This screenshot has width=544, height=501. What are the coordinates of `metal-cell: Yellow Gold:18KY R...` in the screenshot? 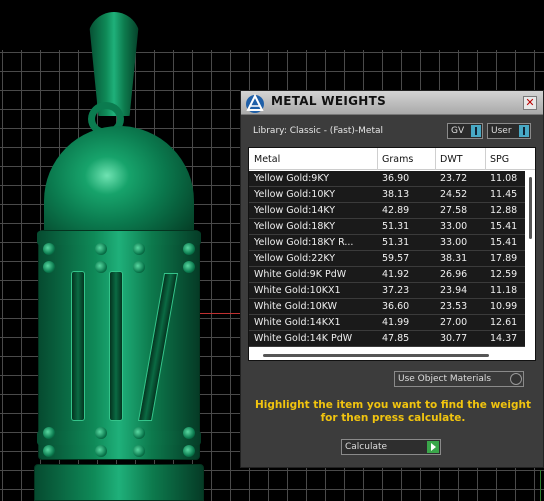 It's located at (304, 242).